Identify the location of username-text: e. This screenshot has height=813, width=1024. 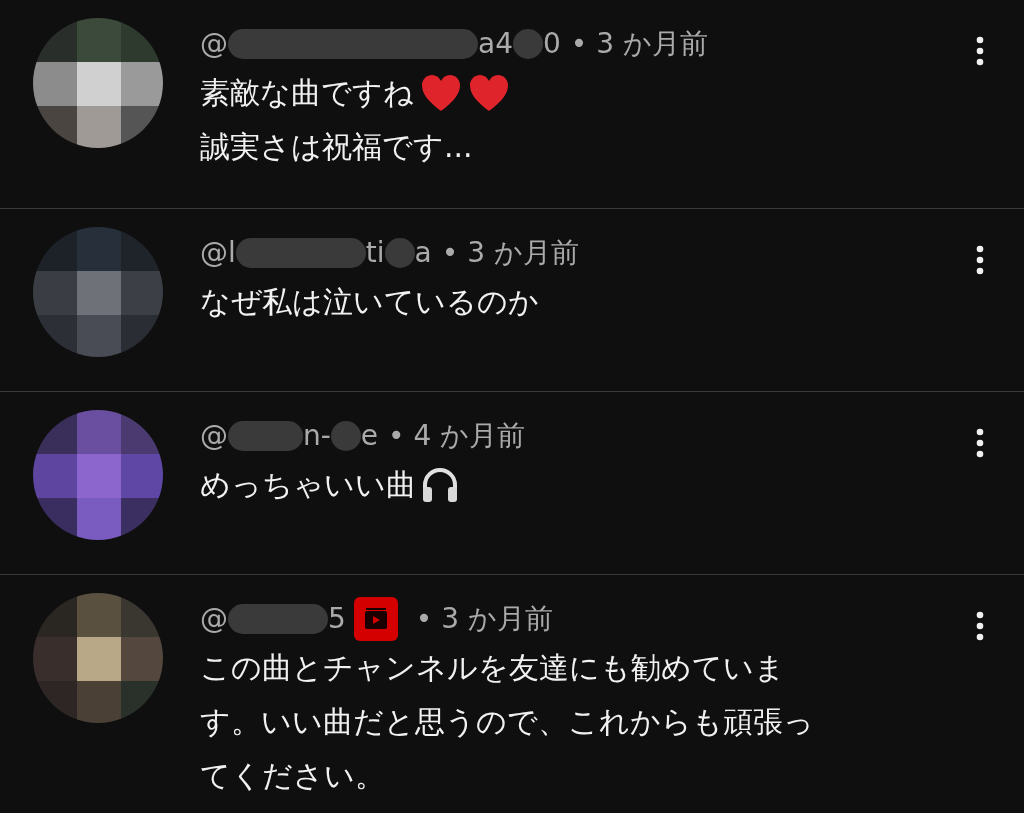
(369, 436).